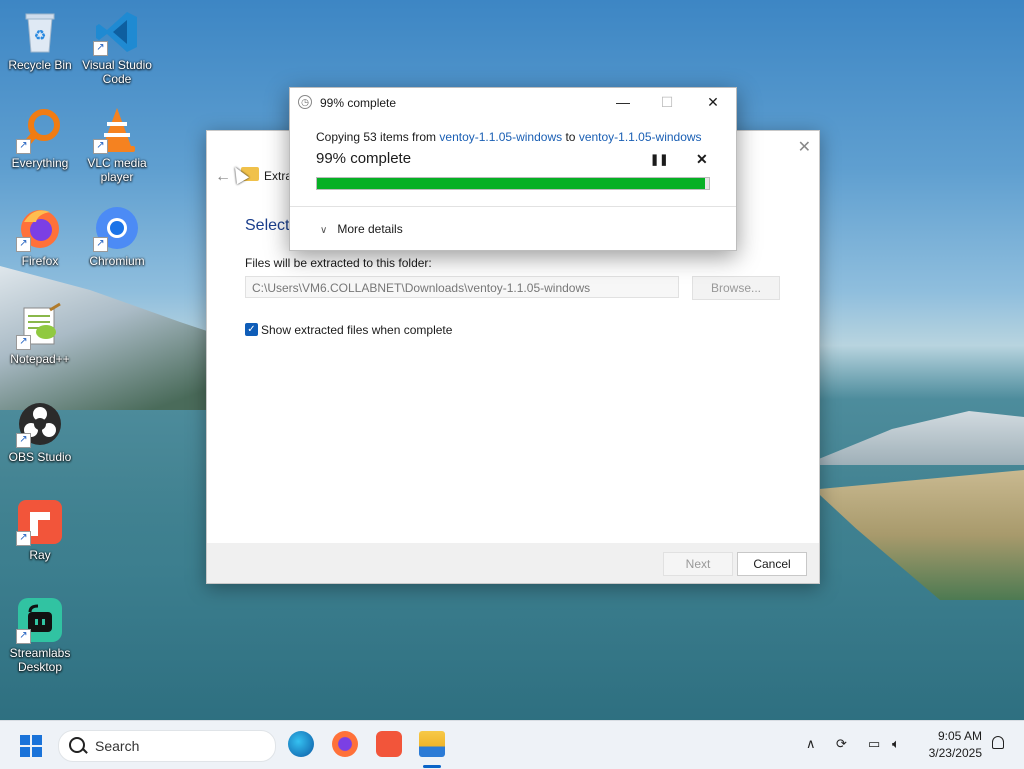 This screenshot has width=1024, height=769. What do you see at coordinates (31, 746) in the screenshot?
I see `start-button` at bounding box center [31, 746].